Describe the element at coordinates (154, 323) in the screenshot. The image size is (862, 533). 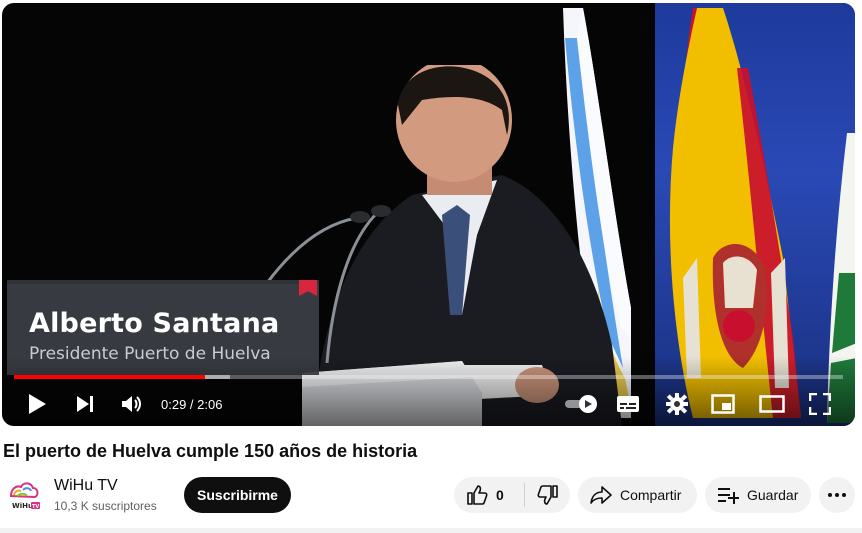
I see `speaker-name: Alberto Santana` at that location.